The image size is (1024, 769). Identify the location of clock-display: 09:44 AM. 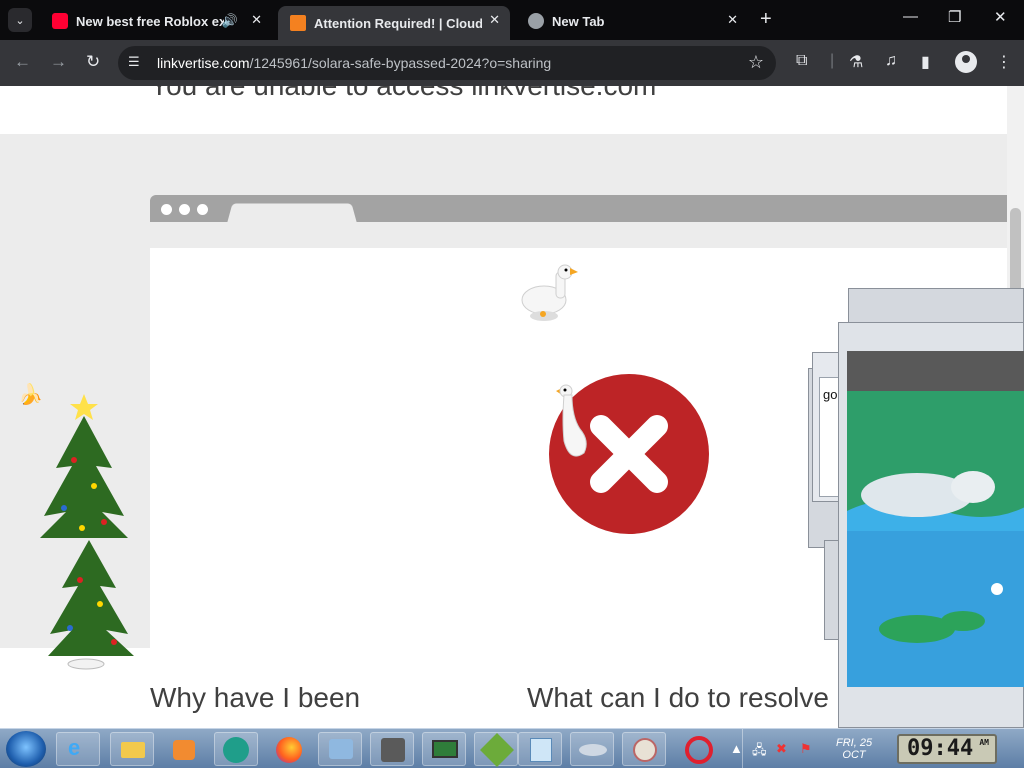
(947, 749).